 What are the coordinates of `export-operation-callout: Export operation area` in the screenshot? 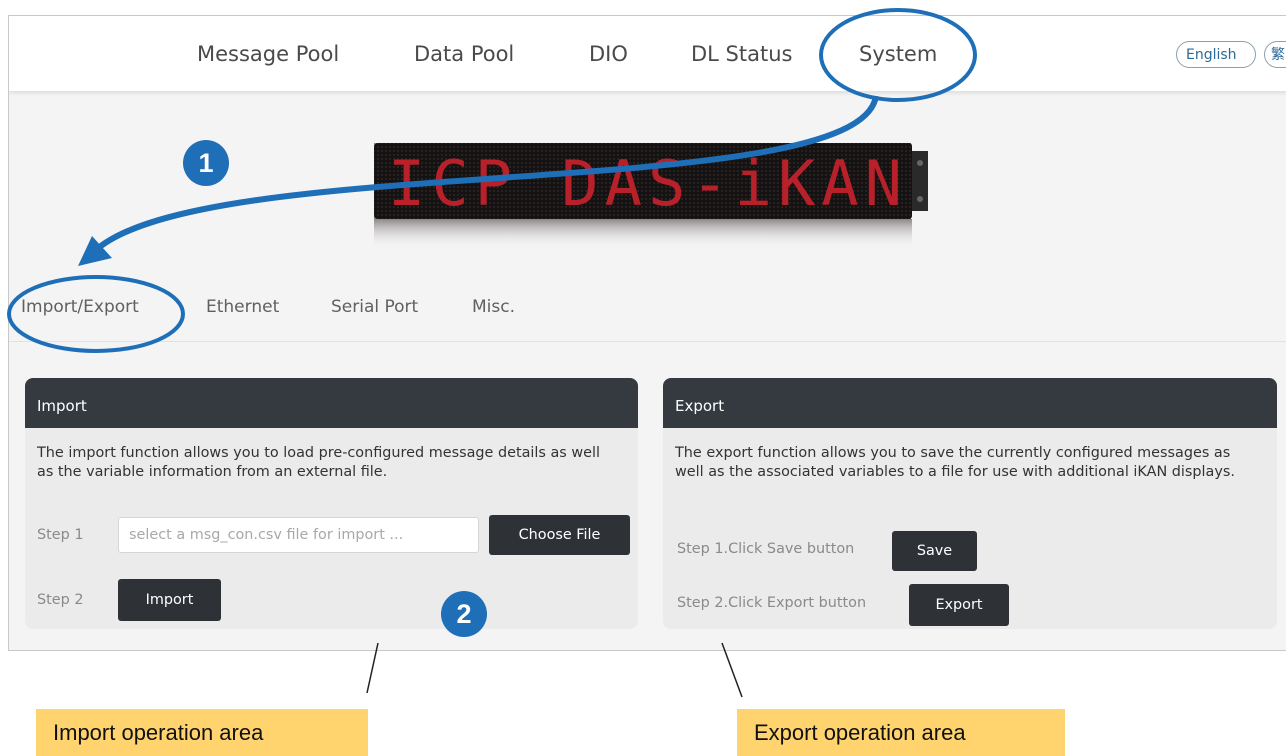 It's located at (901, 732).